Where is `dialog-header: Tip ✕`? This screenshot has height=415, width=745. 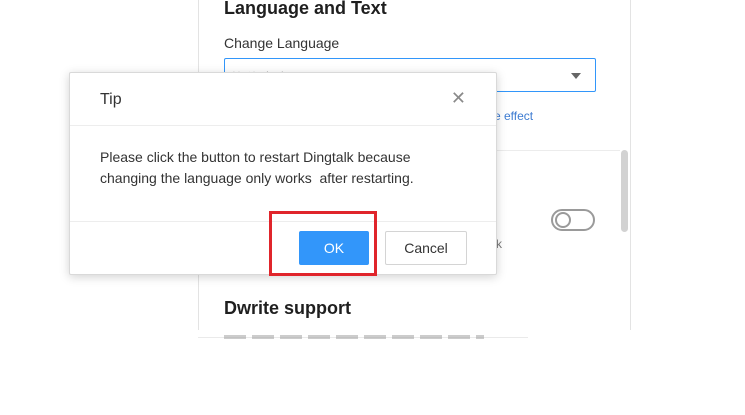 dialog-header: Tip ✕ is located at coordinates (283, 99).